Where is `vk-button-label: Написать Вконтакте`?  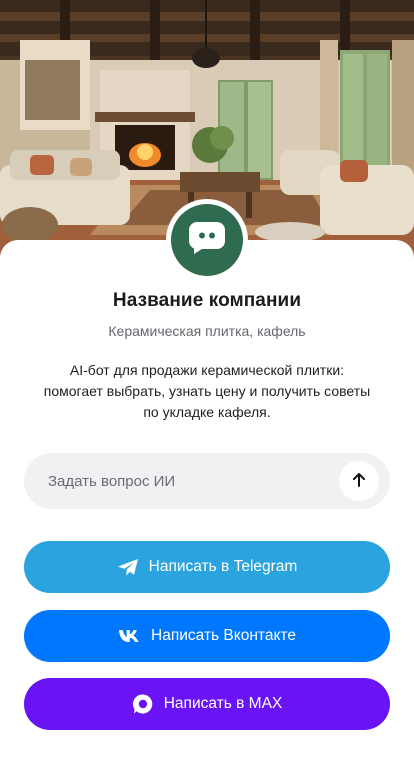
vk-button-label: Написать Вконтакте is located at coordinates (223, 635).